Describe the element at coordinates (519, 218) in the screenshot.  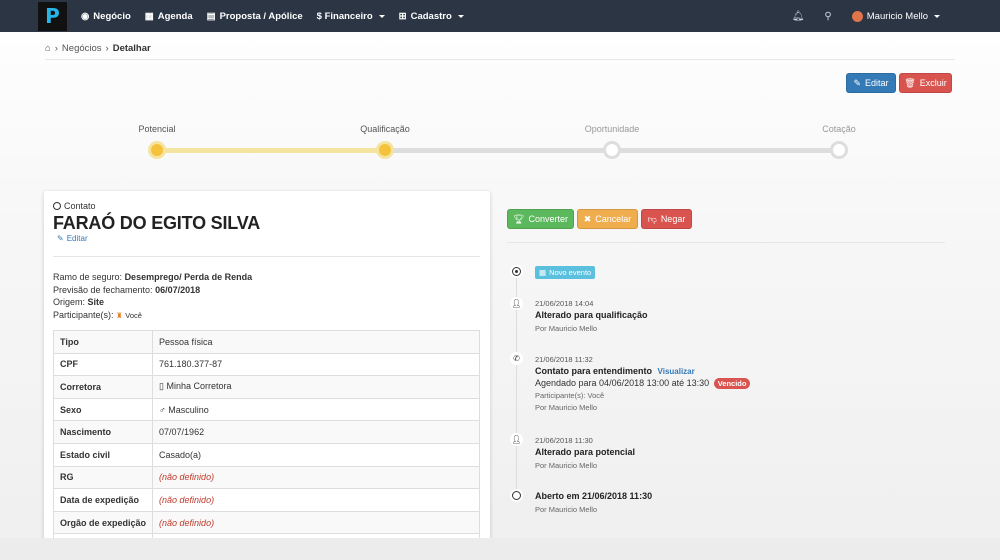
I see `trophy-icon: 🏆︎` at that location.